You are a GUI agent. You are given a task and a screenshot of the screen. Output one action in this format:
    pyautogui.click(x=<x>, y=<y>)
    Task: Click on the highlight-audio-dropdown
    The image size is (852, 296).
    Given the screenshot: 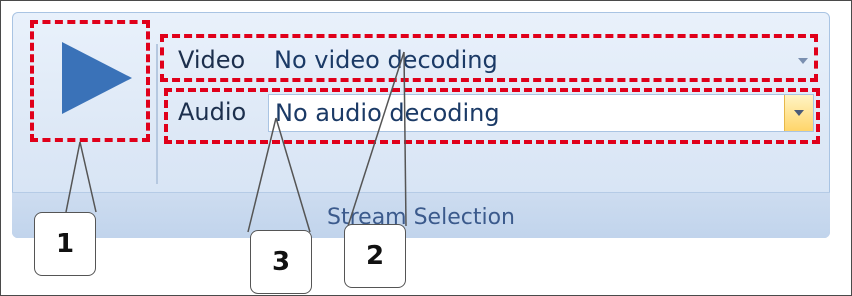 What is the action you would take?
    pyautogui.click(x=492, y=116)
    